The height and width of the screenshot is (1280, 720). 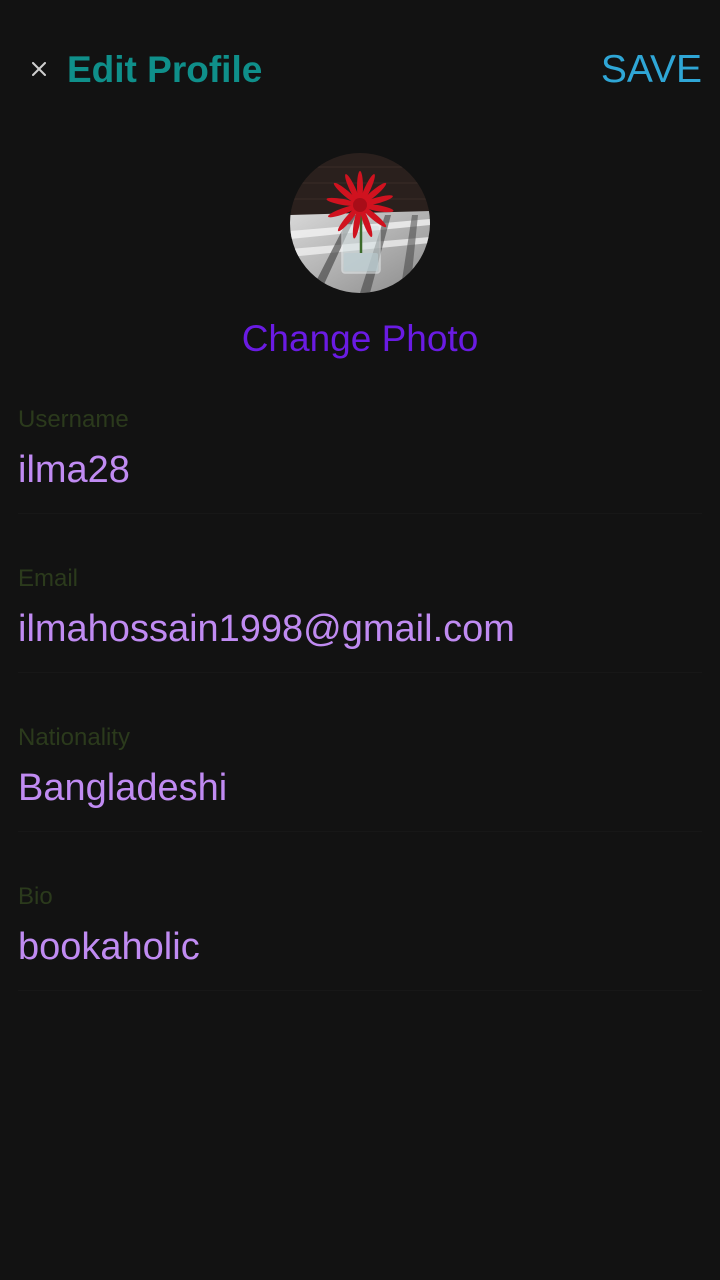 What do you see at coordinates (360, 787) in the screenshot?
I see `nationality-field: Nationality Bangladeshi` at bounding box center [360, 787].